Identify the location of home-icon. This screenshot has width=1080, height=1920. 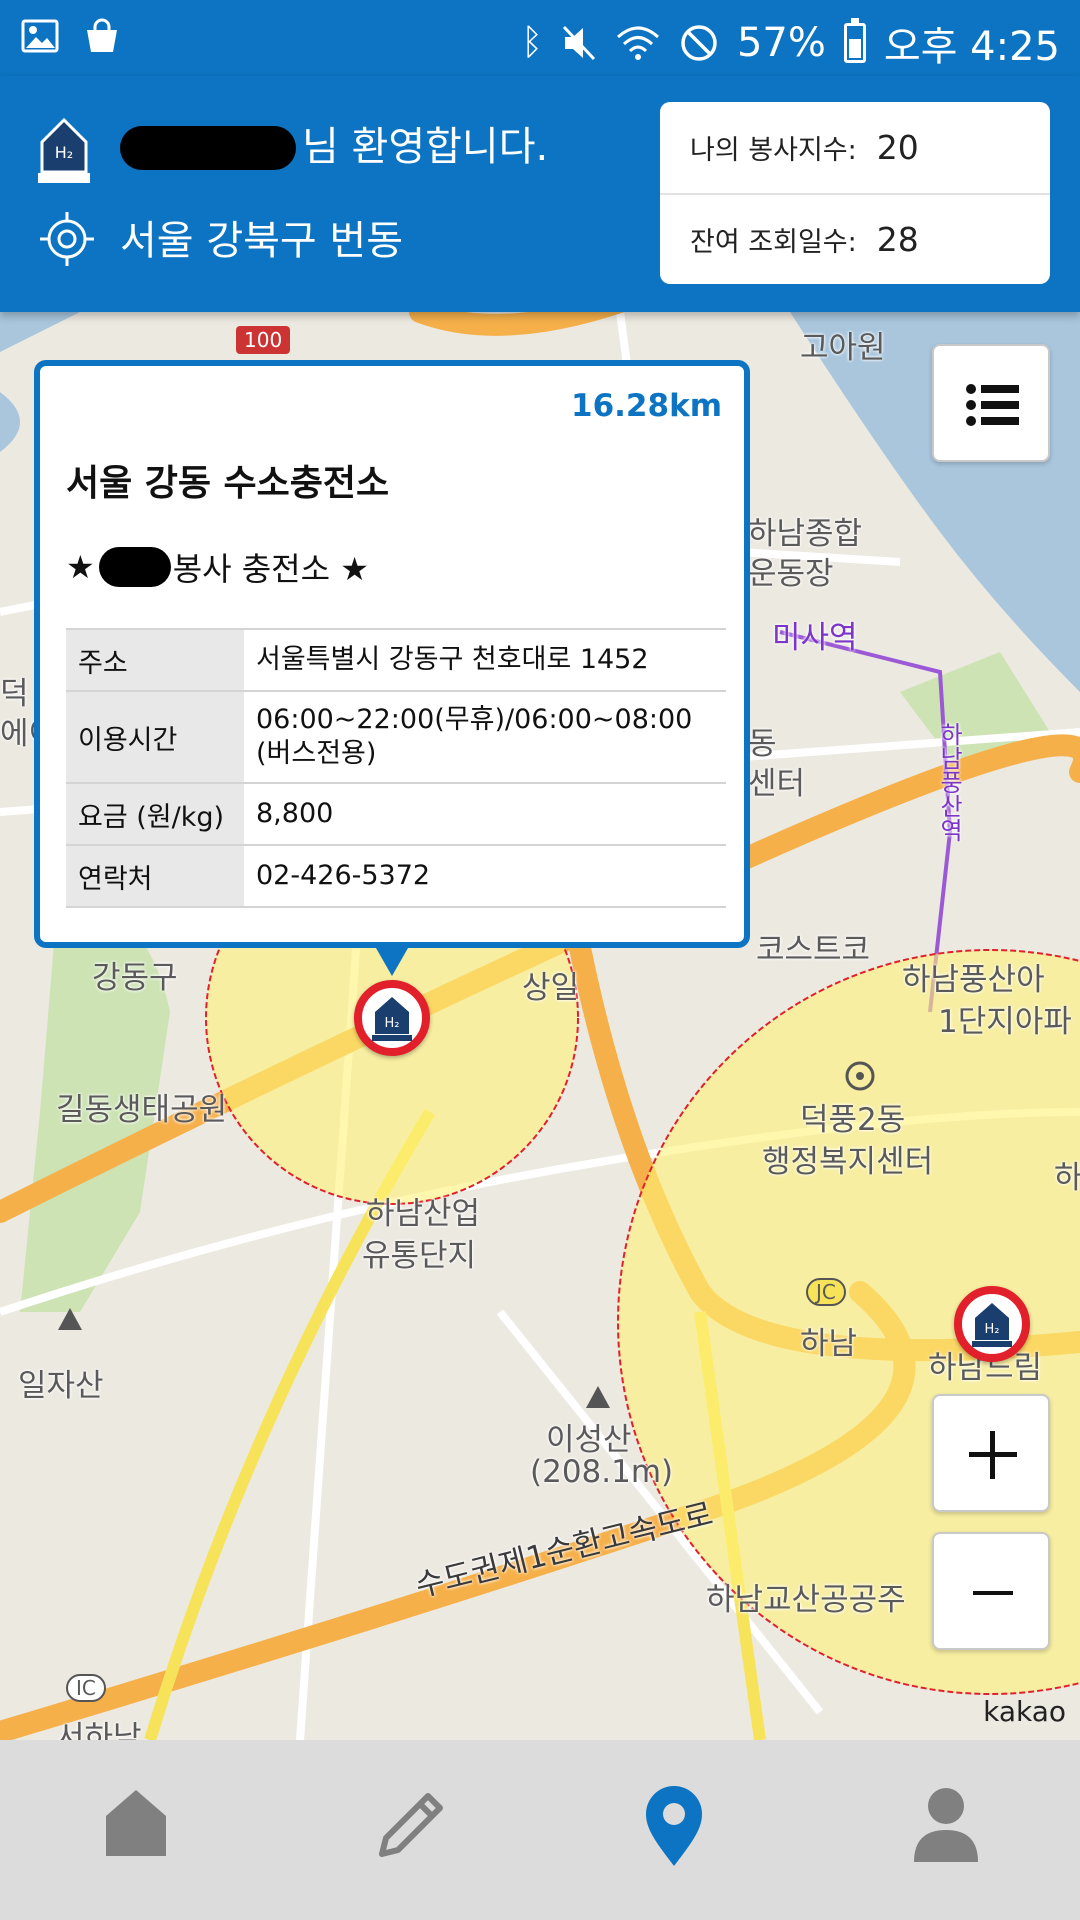
(136, 1823).